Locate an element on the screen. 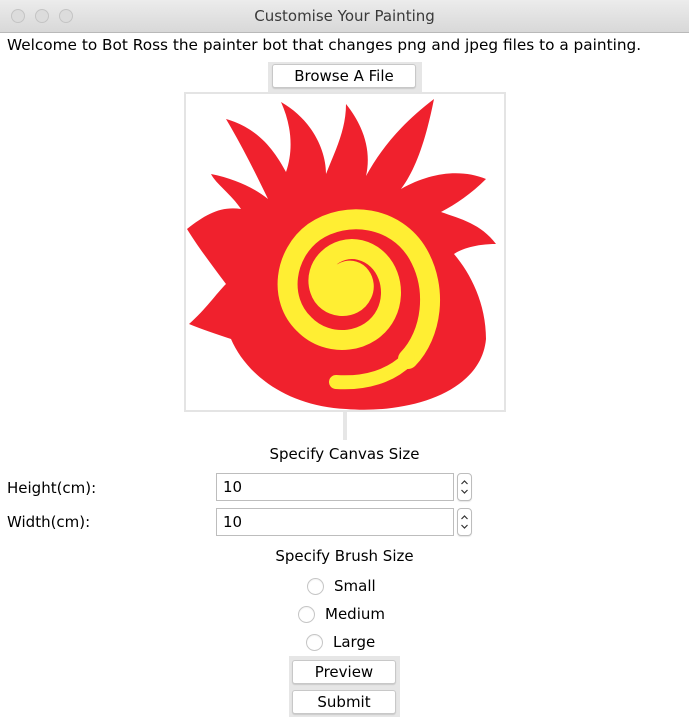 The height and width of the screenshot is (717, 689). brush-option-label: Small is located at coordinates (355, 586).